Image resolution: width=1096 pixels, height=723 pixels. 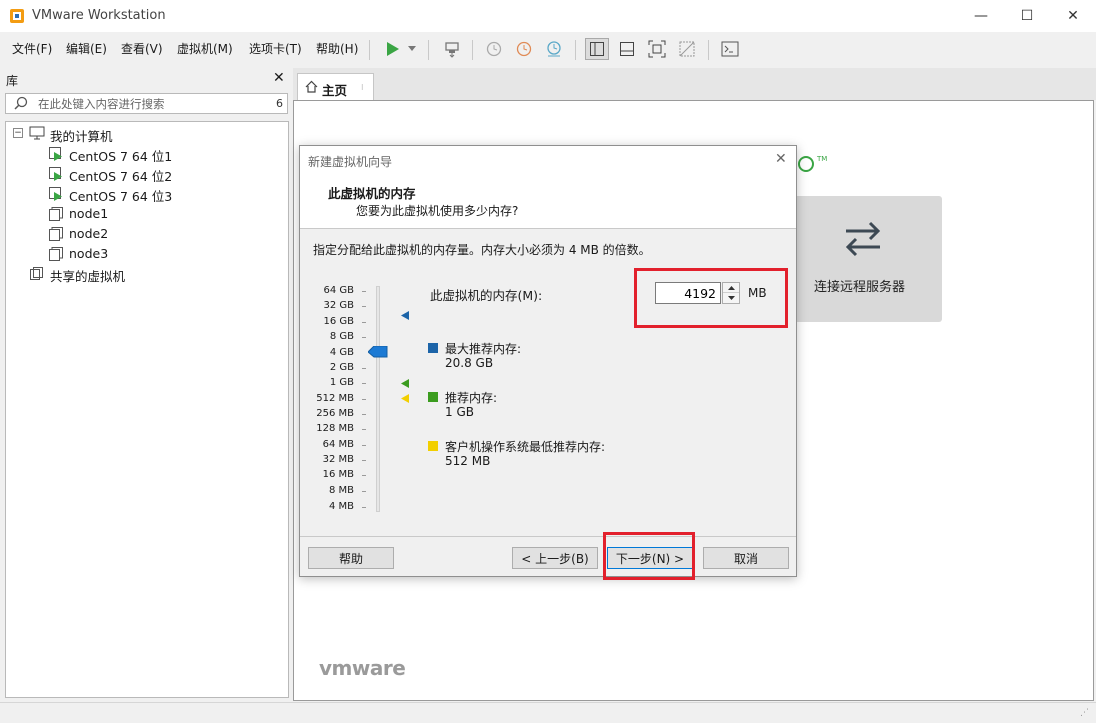 What do you see at coordinates (337, 48) in the screenshot?
I see `menu-help: 帮助(H)` at bounding box center [337, 48].